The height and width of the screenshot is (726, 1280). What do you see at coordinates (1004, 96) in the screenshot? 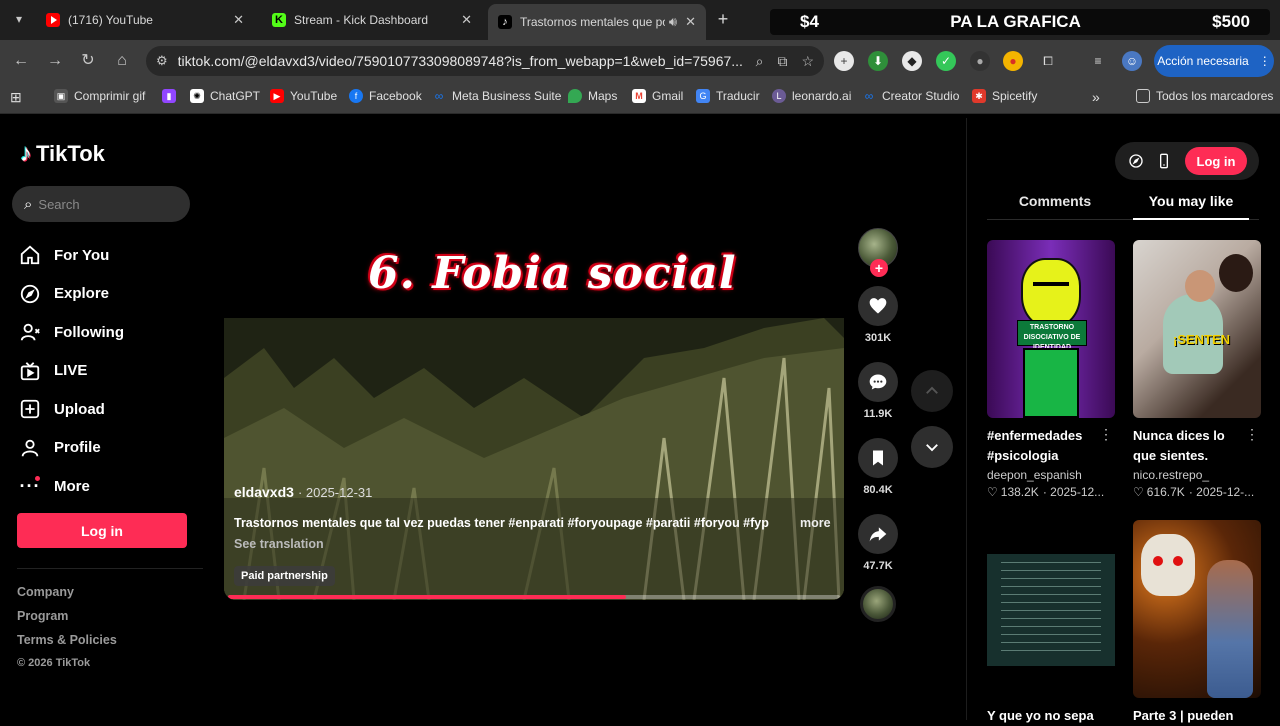
I see `bookmark-spicetify: ✱ Spicetify` at bounding box center [1004, 96].